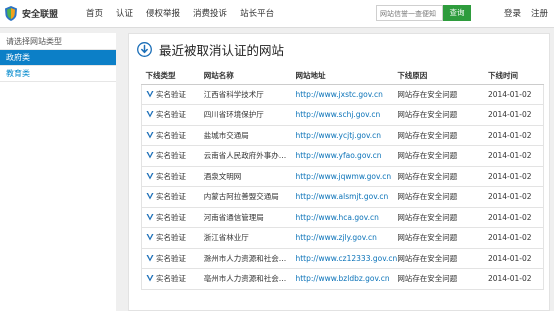  What do you see at coordinates (346, 76) in the screenshot?
I see `column-header-url: 网站地址` at bounding box center [346, 76].